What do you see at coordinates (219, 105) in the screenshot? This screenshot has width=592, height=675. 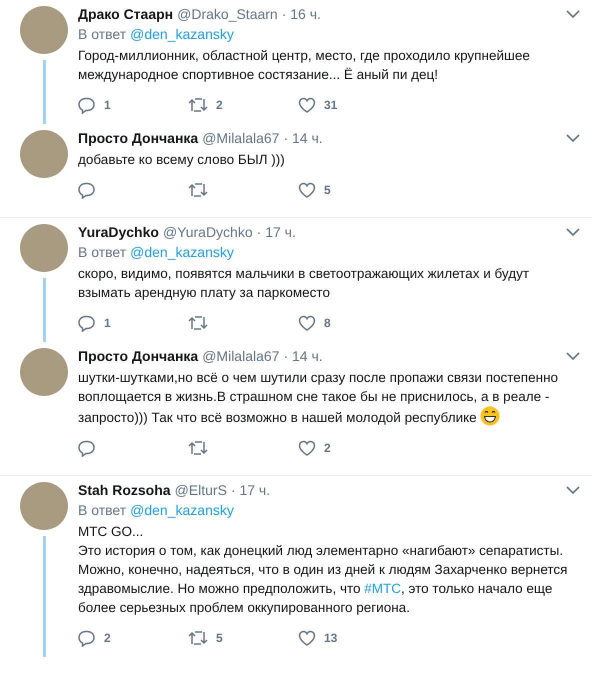 I see `retweet-count: 2` at bounding box center [219, 105].